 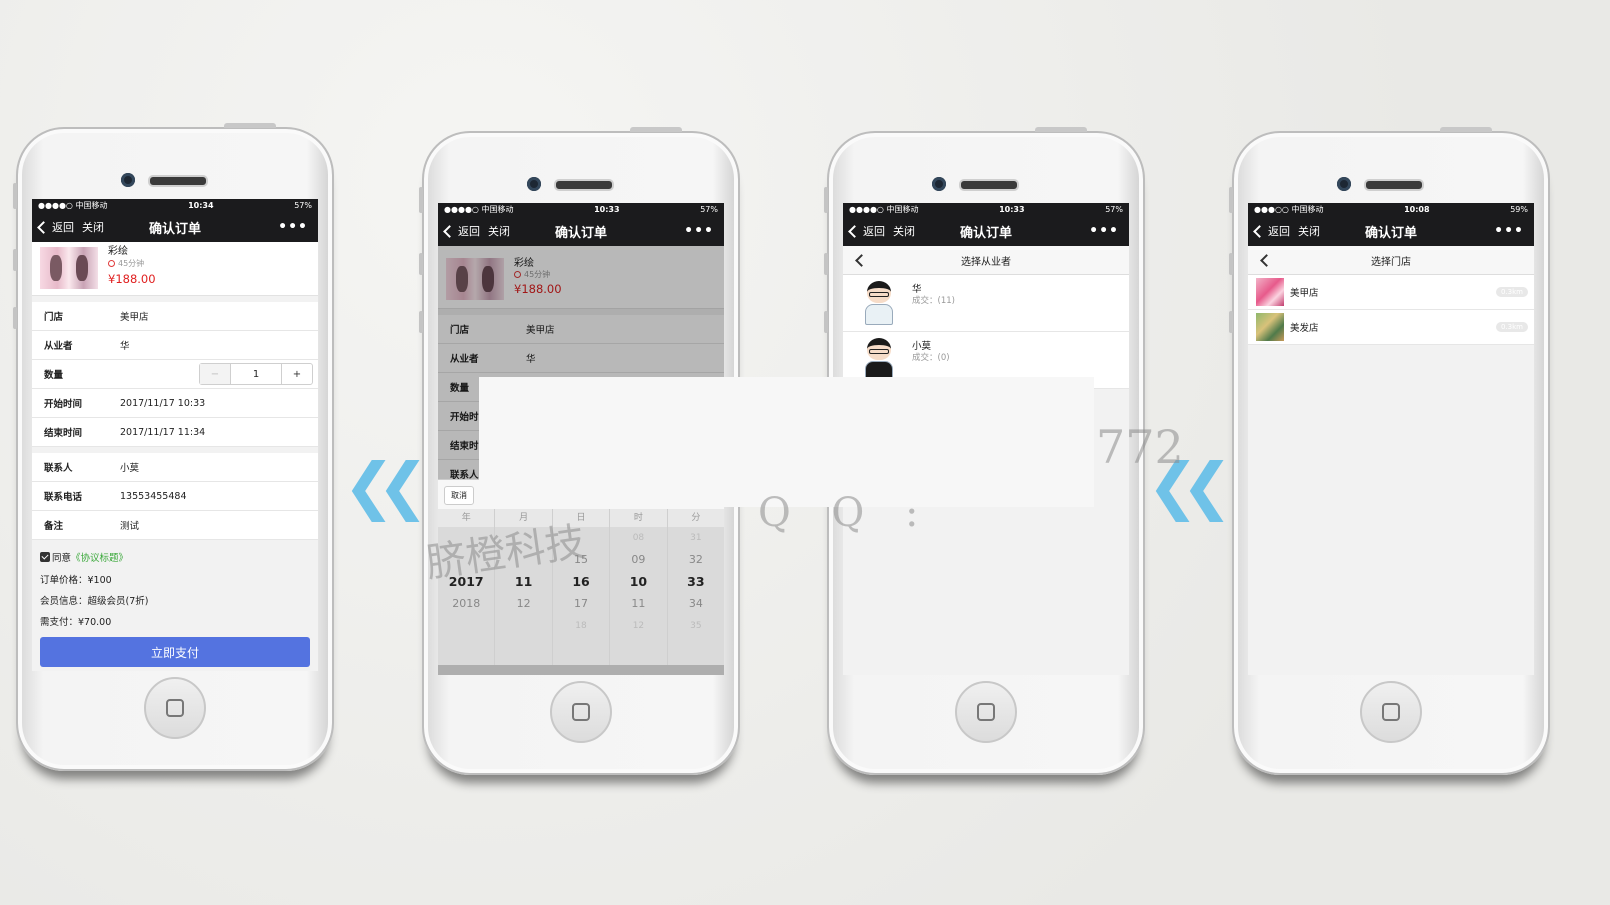 What do you see at coordinates (1190, 485) in the screenshot?
I see `double-chevron-left-icon: ❮❮` at bounding box center [1190, 485].